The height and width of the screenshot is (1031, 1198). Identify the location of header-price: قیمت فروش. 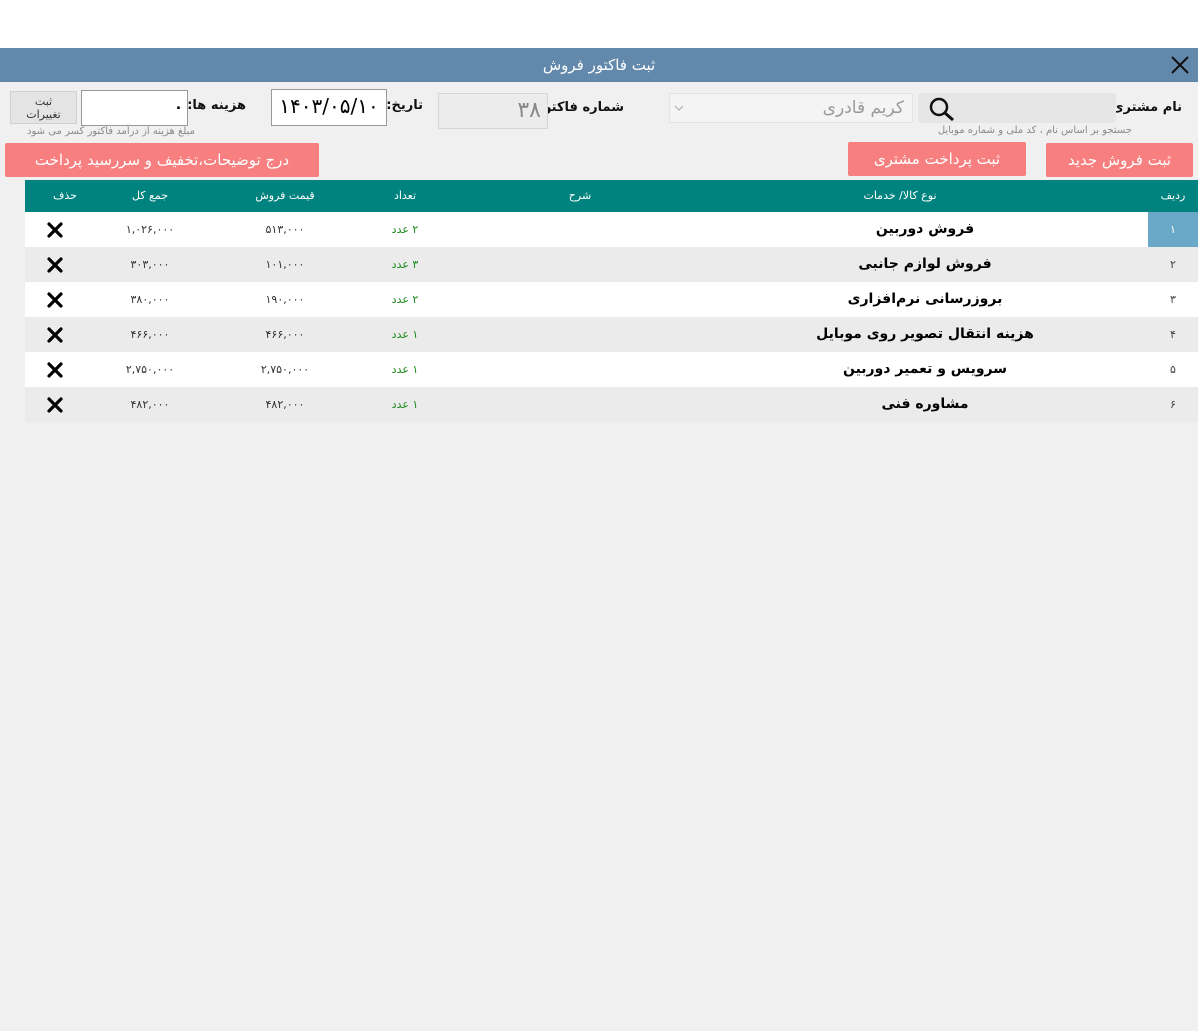
(285, 195).